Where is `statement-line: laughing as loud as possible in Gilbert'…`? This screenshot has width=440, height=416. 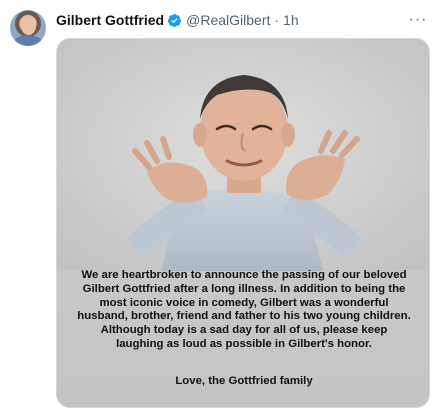 statement-line: laughing as loud as possible in Gilbert'… is located at coordinates (244, 343).